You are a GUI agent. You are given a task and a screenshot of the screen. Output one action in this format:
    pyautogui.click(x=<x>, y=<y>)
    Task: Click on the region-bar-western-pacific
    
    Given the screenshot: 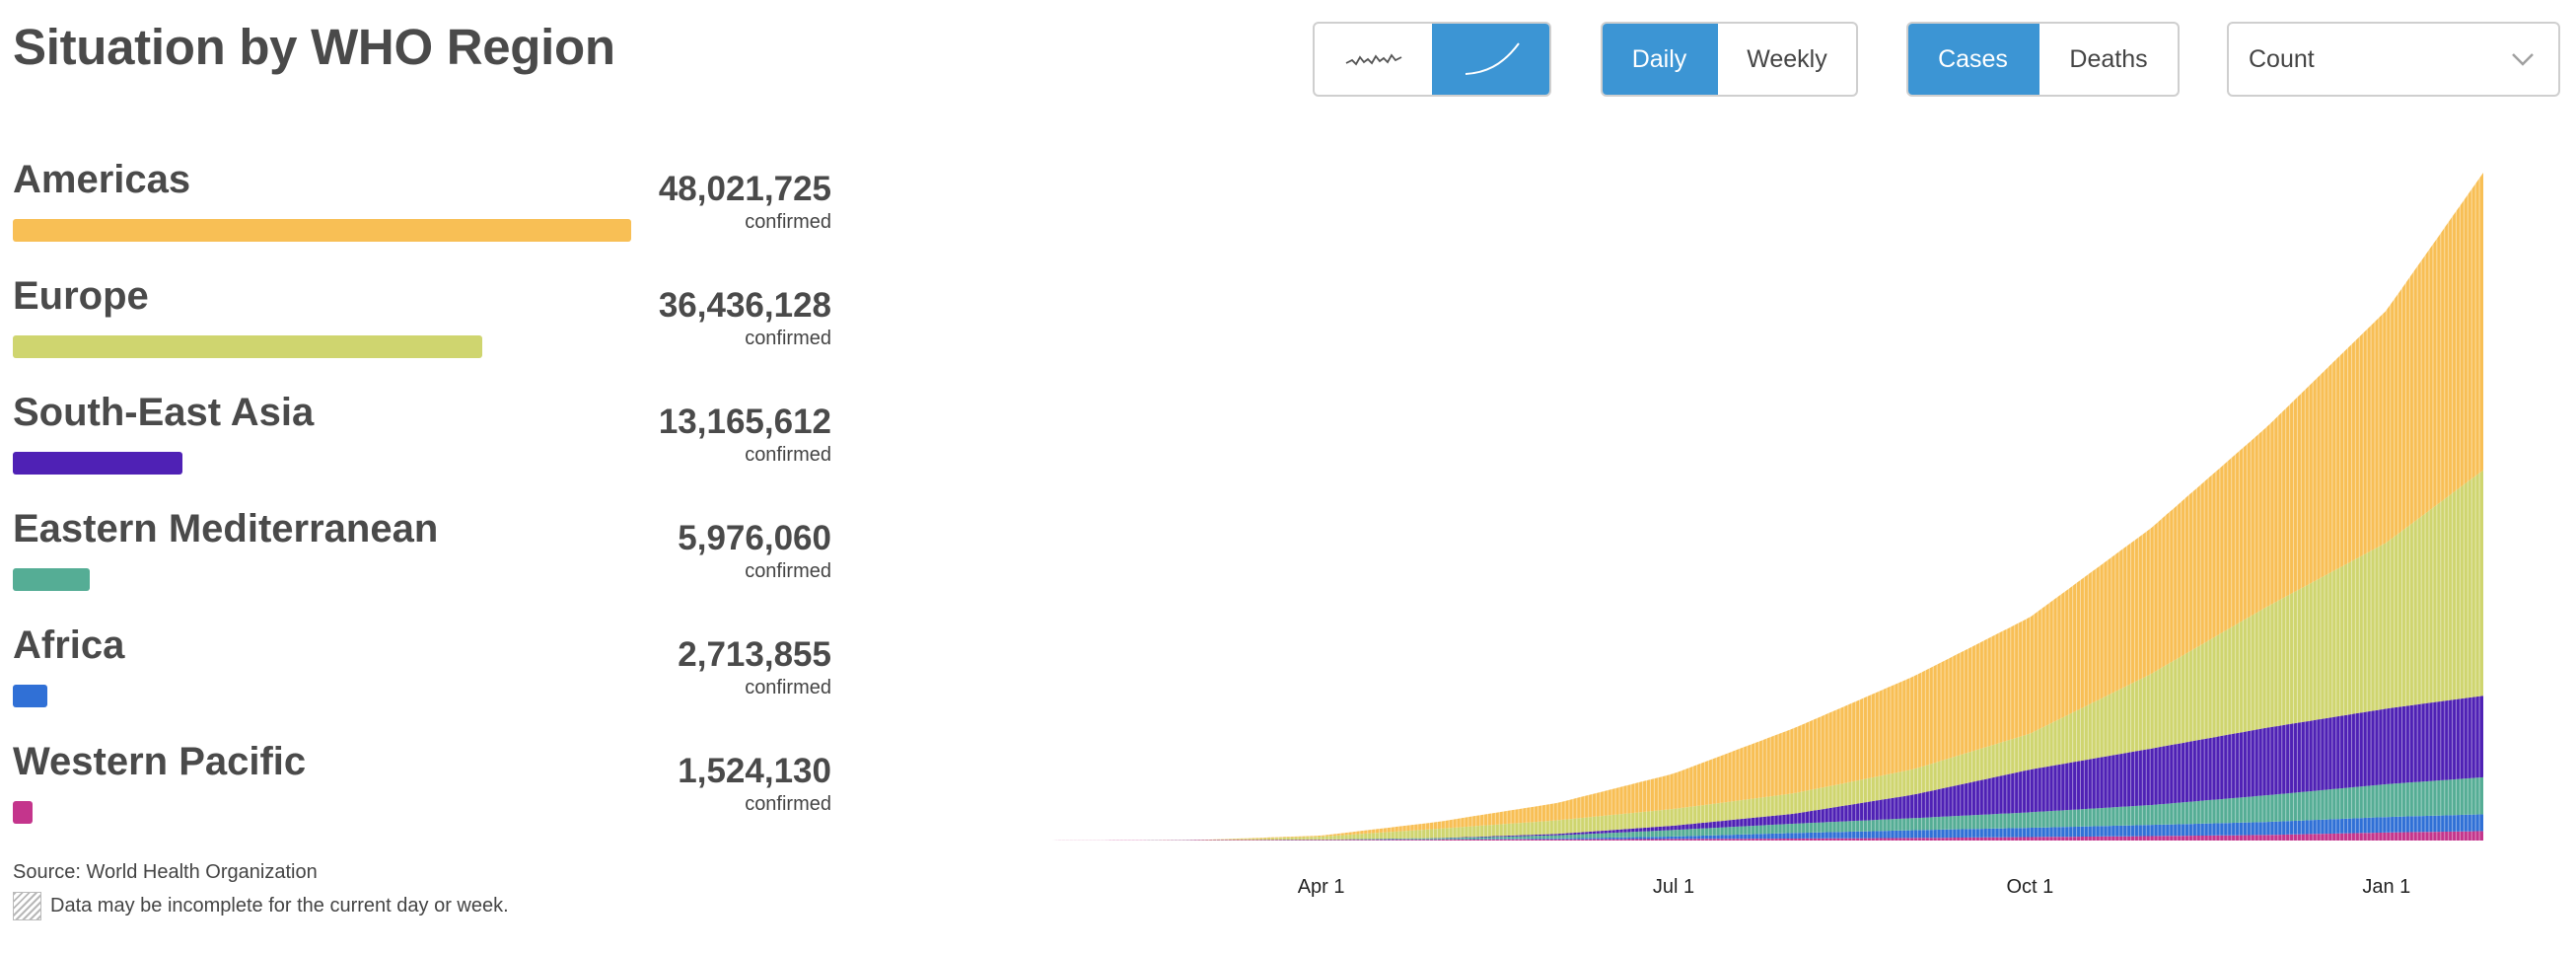 What is the action you would take?
    pyautogui.click(x=23, y=812)
    